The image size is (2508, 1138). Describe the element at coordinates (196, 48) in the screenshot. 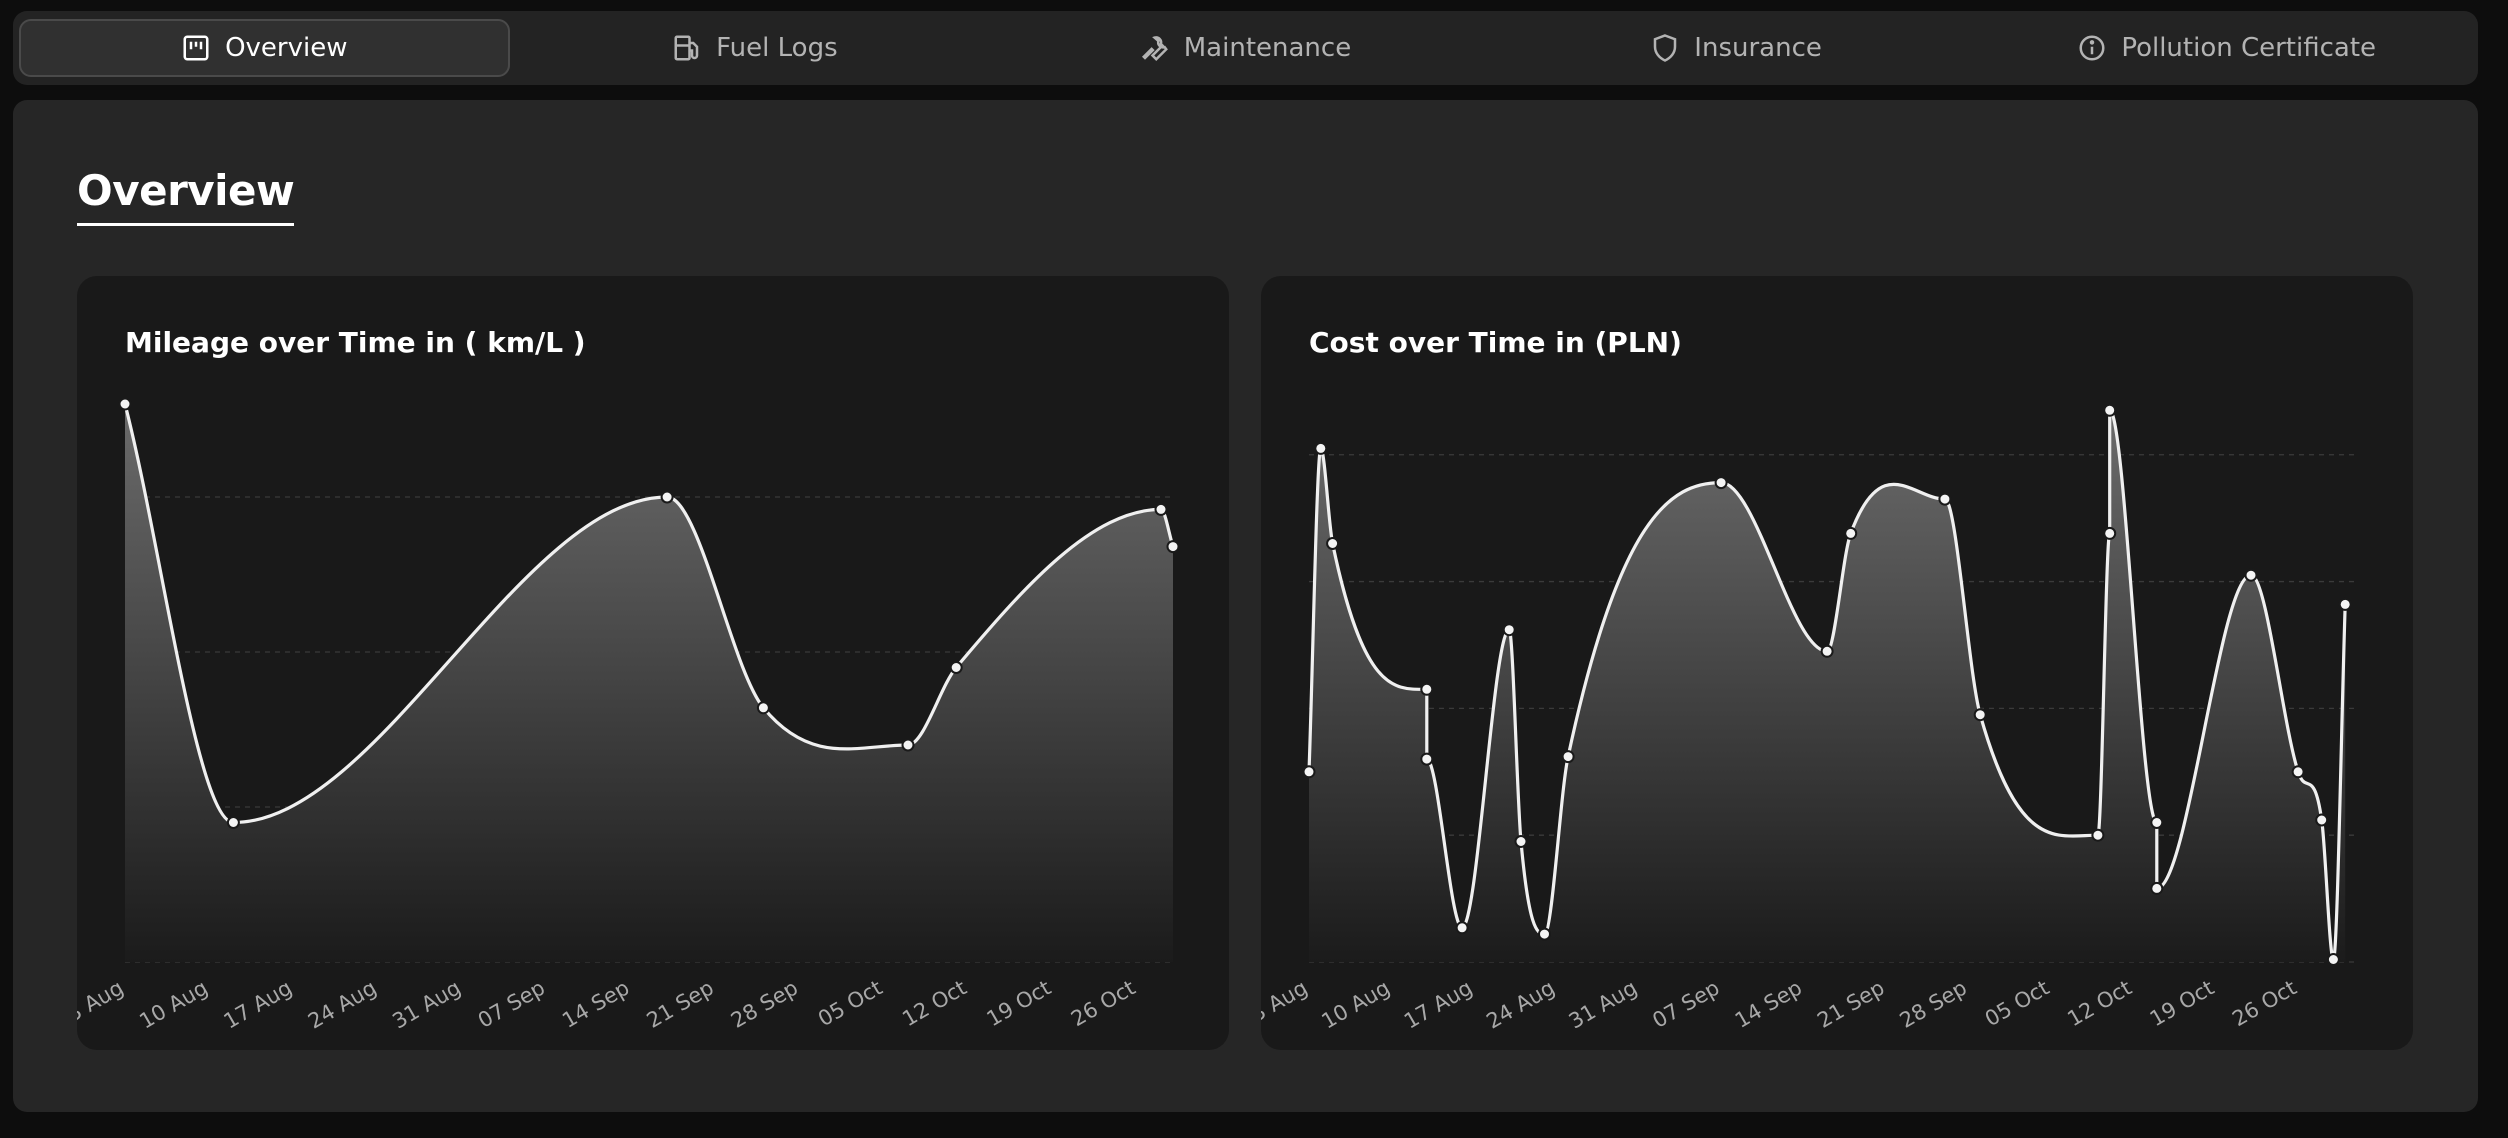

I see `overview-icon` at that location.